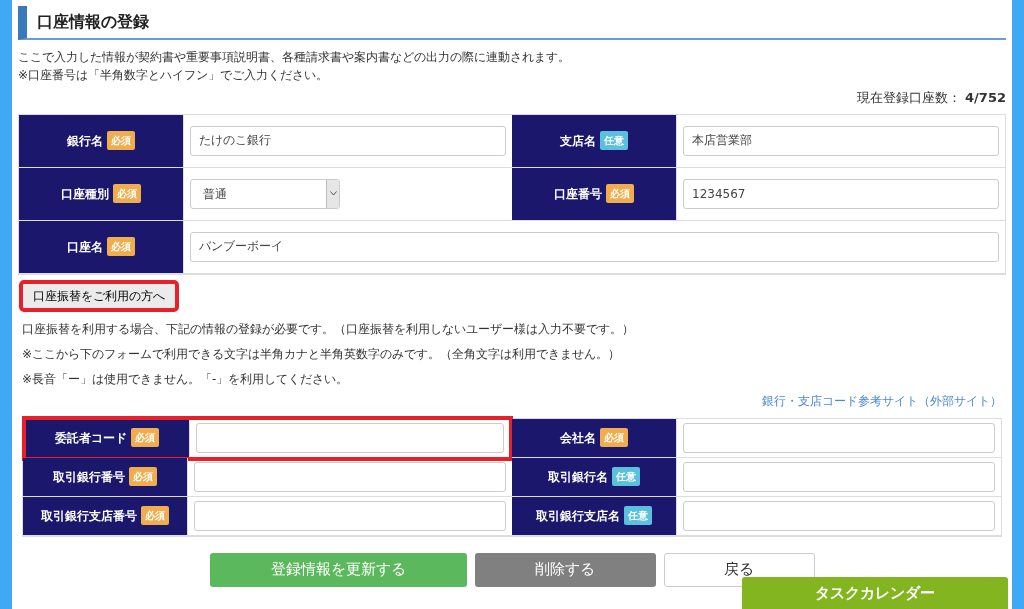  What do you see at coordinates (322, 354) in the screenshot?
I see `notice-text: ※ここから下のフォームで利用できる文字は半角カナと半角英数字のみです。（全角文字は利用できません。）` at bounding box center [322, 354].